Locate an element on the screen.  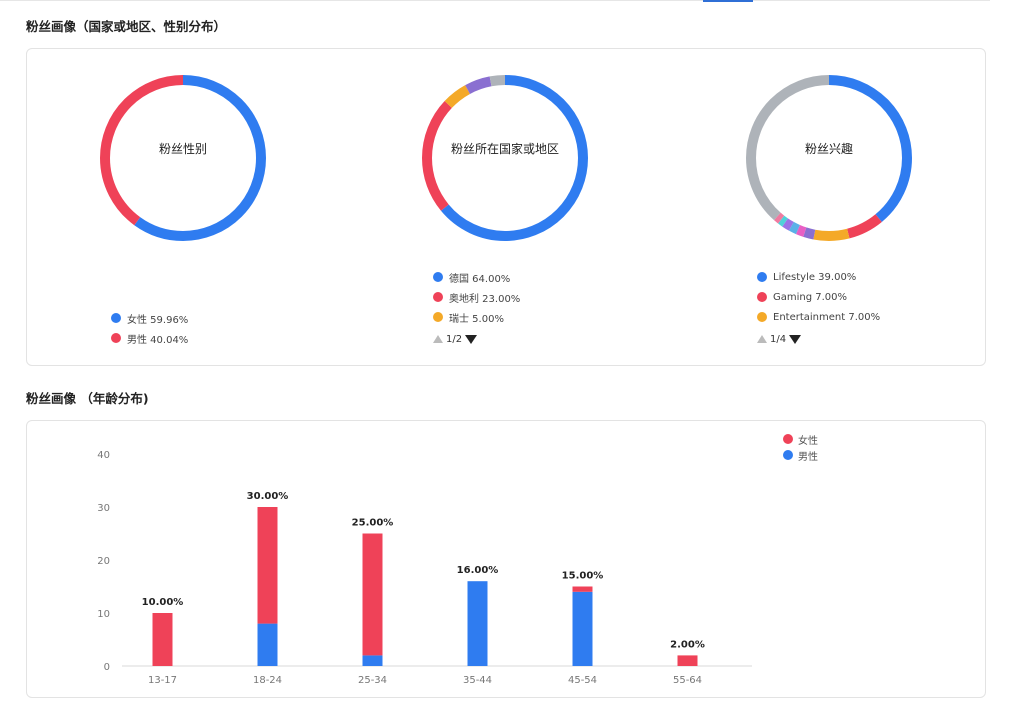
age-chart-legend: 女性 男性 is located at coordinates (800, 447).